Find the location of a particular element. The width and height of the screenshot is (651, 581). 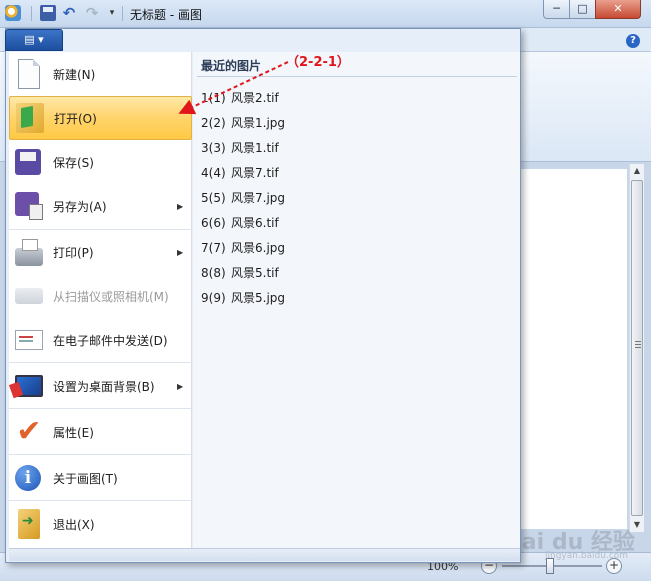

recent-file-item: 6(6) 风景6.tif is located at coordinates (240, 222).